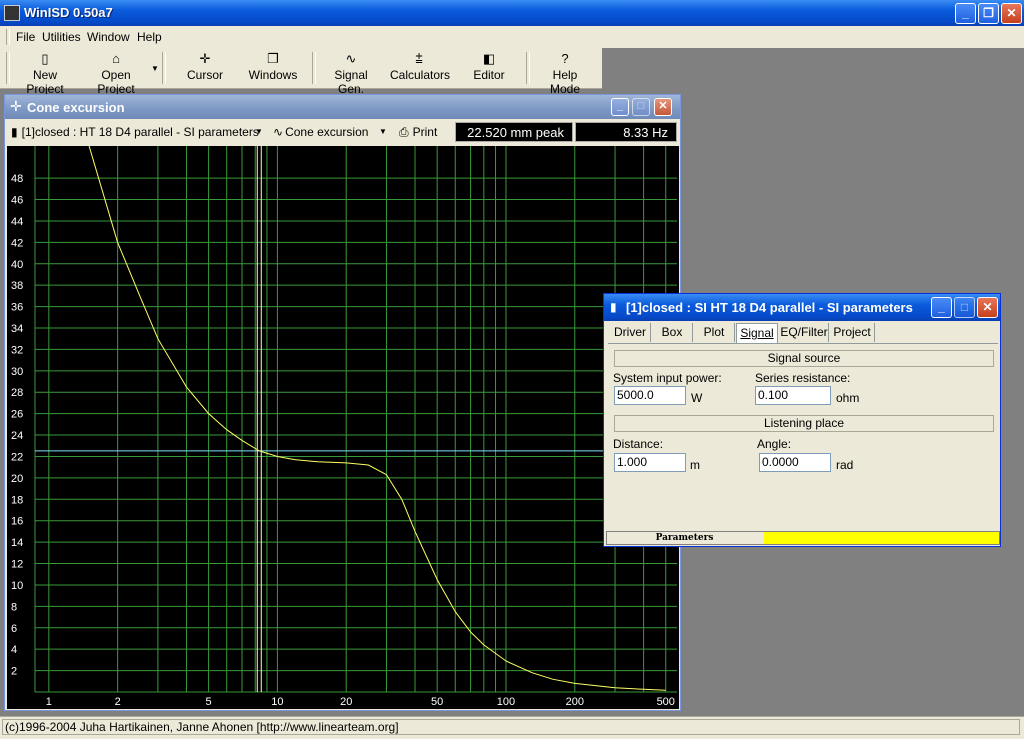  What do you see at coordinates (941, 307) in the screenshot?
I see `params-minimize-button: _` at bounding box center [941, 307].